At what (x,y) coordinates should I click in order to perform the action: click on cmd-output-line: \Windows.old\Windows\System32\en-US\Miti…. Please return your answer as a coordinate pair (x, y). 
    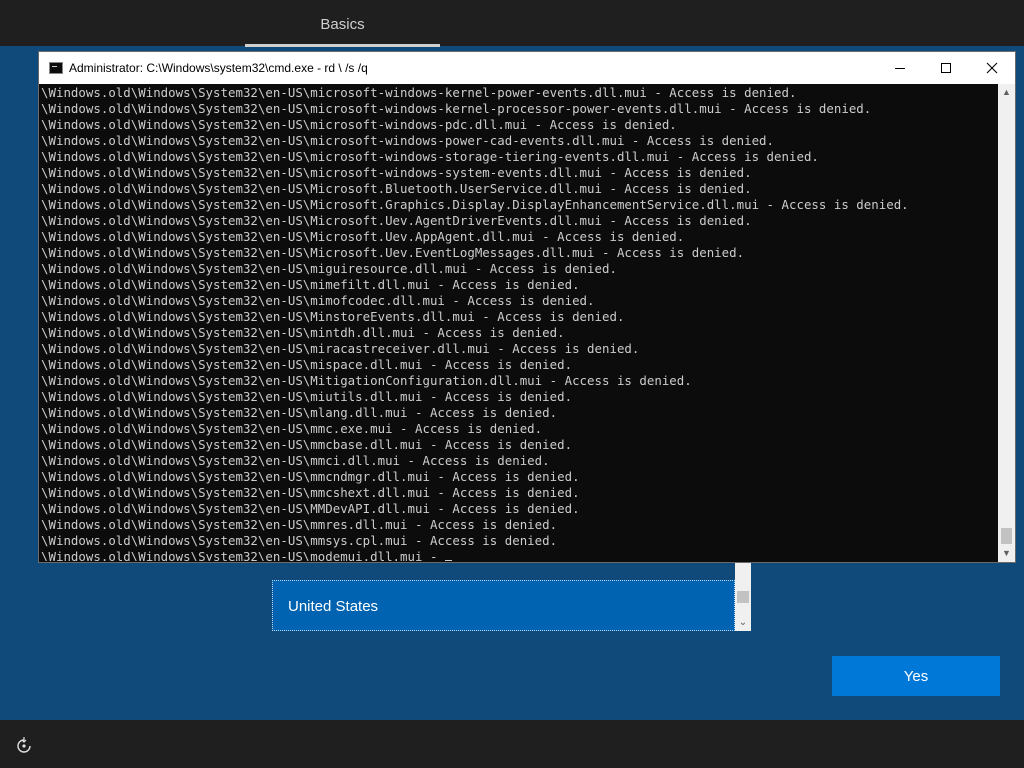
    Looking at the image, I should click on (366, 380).